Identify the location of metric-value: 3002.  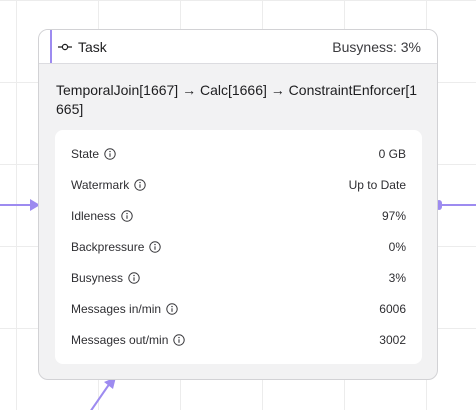
(392, 339).